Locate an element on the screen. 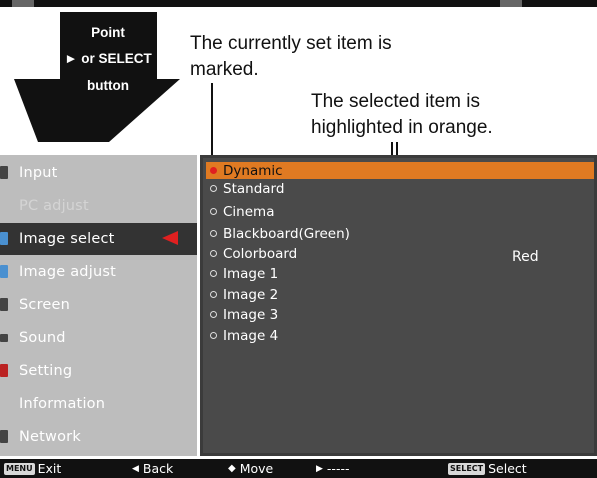  option-label: Standard is located at coordinates (254, 188).